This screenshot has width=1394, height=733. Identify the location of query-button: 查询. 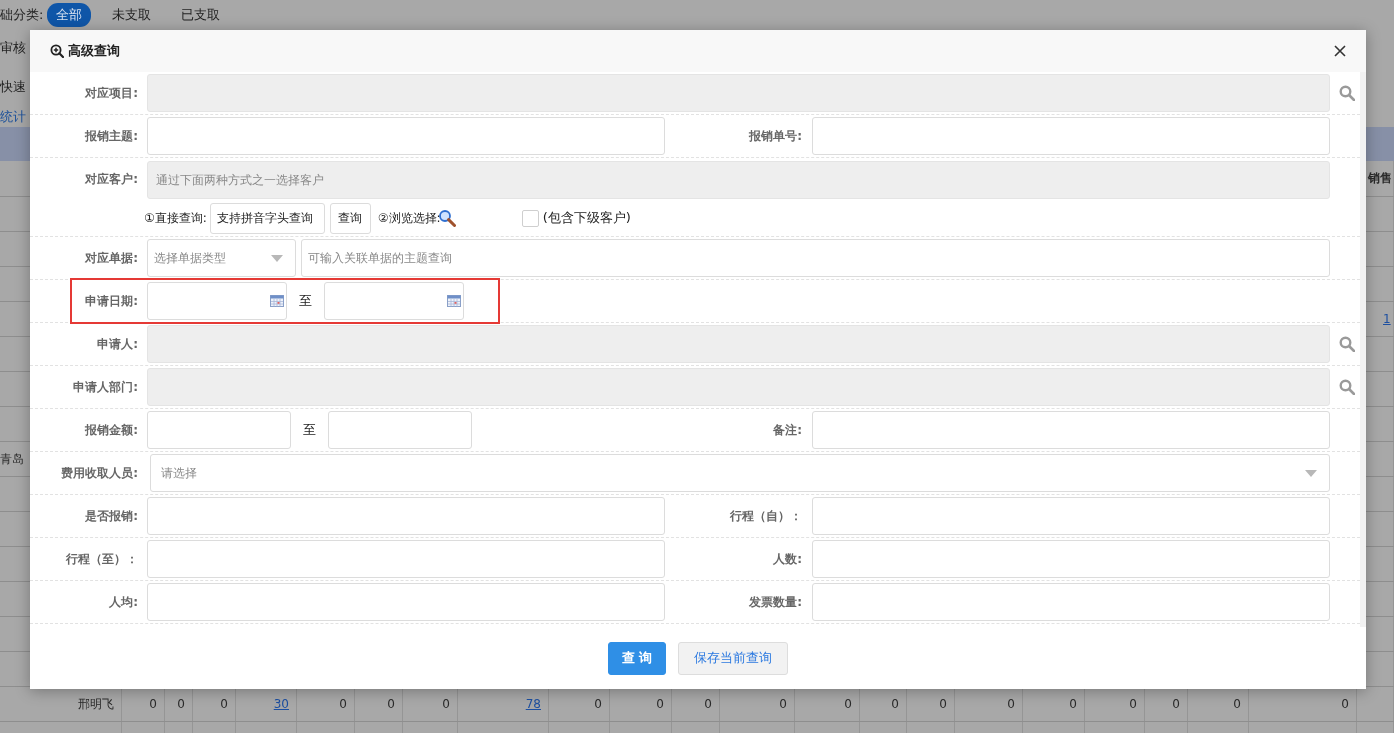
(350, 218).